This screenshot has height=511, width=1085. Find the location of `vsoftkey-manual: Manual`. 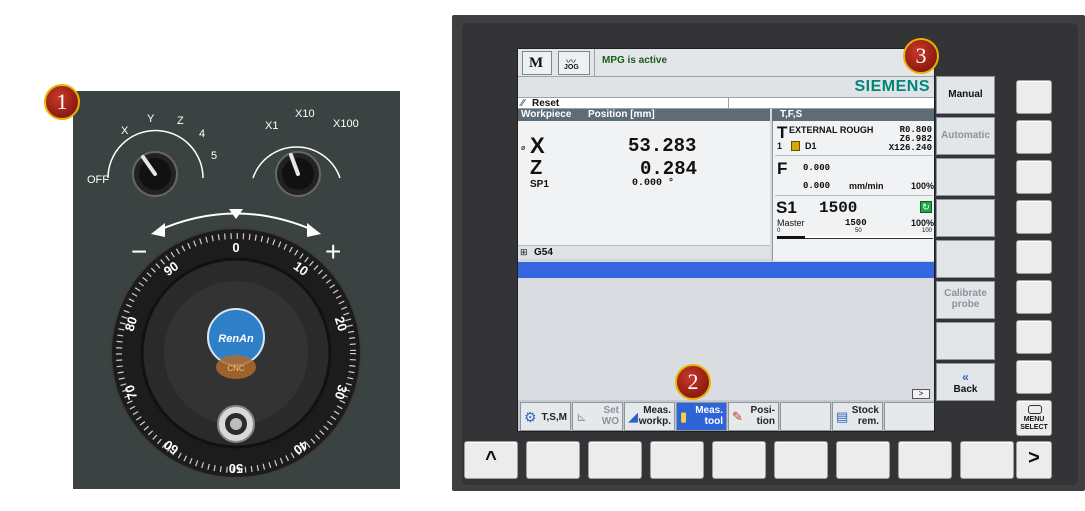

vsoftkey-manual: Manual is located at coordinates (965, 95).